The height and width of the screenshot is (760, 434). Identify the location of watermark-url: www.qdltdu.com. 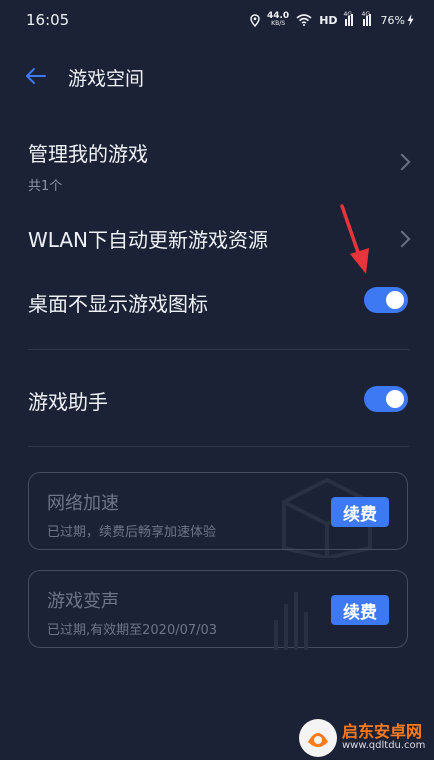
(384, 745).